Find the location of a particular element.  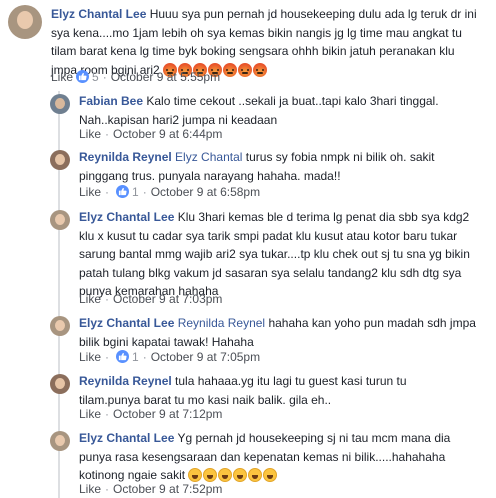

timestamp: October 9 at 7:12pm is located at coordinates (167, 414).